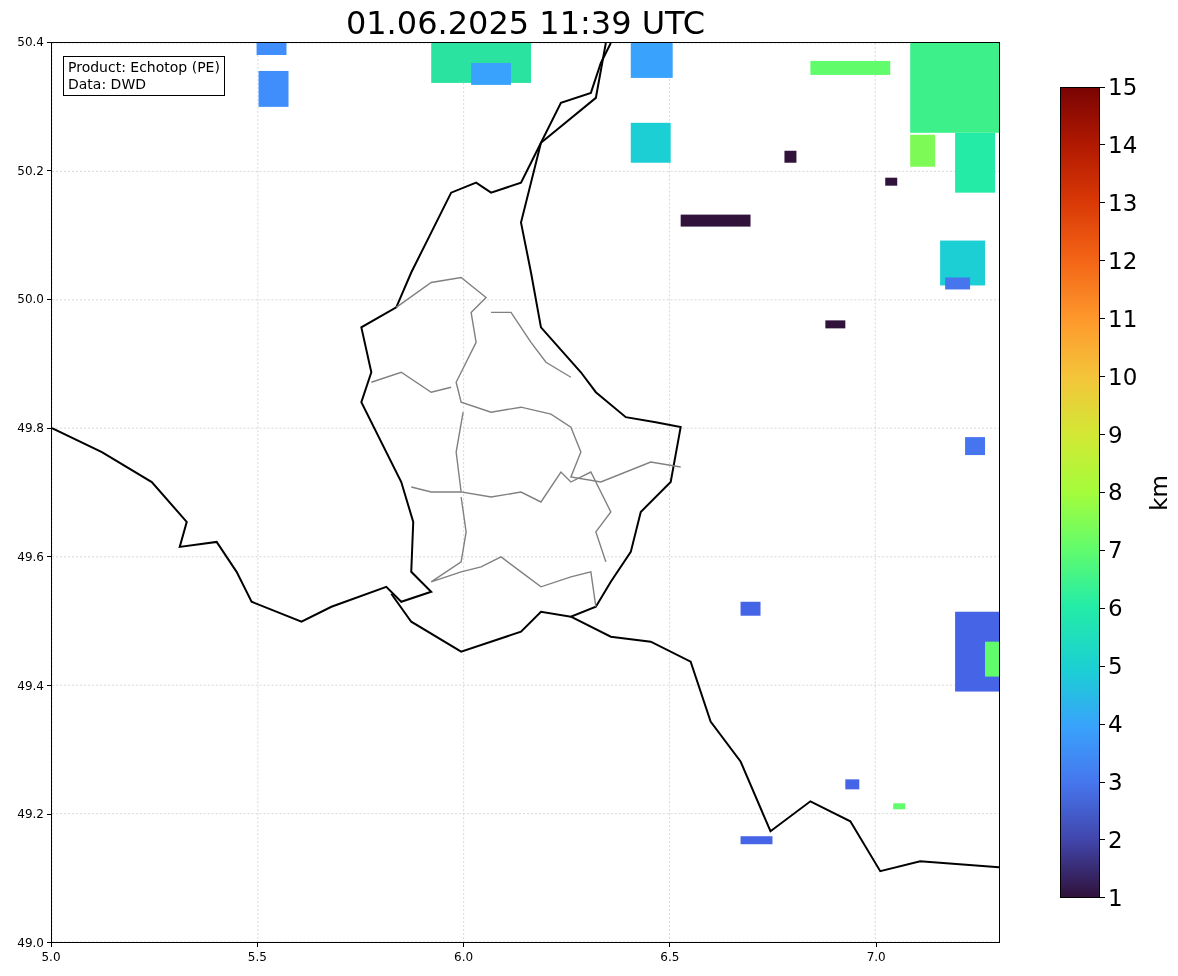 This screenshot has height=976, width=1178. What do you see at coordinates (1123, 318) in the screenshot?
I see `colorbar-tick-label: 11` at bounding box center [1123, 318].